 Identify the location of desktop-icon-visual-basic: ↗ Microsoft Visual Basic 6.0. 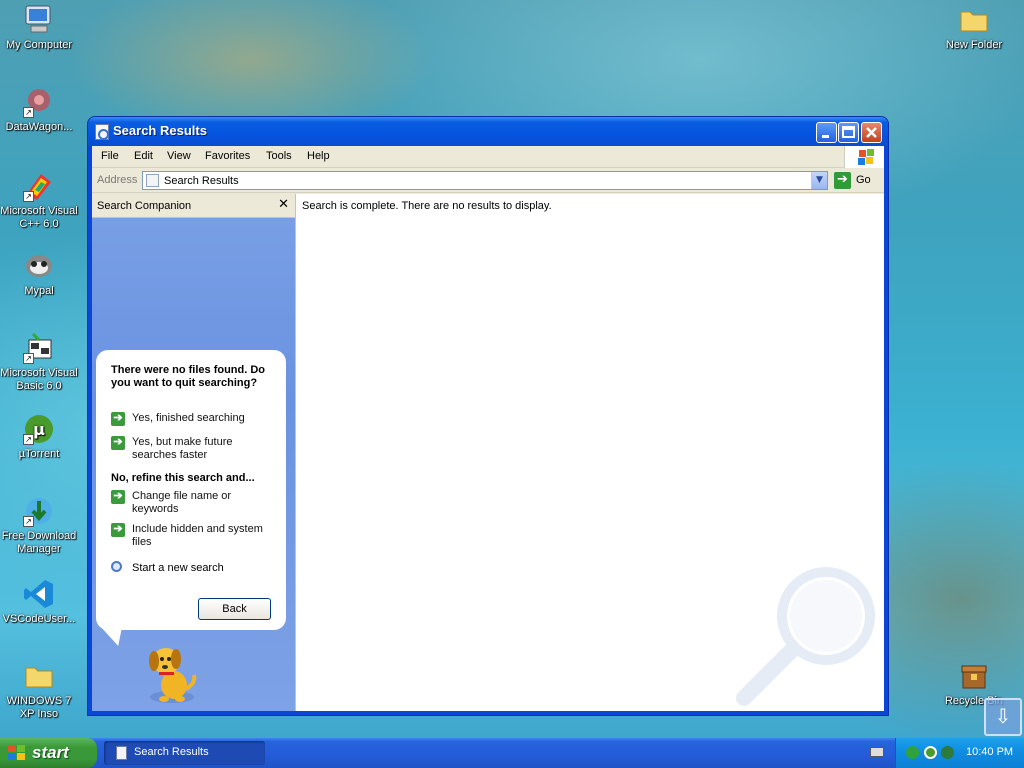
(39, 362).